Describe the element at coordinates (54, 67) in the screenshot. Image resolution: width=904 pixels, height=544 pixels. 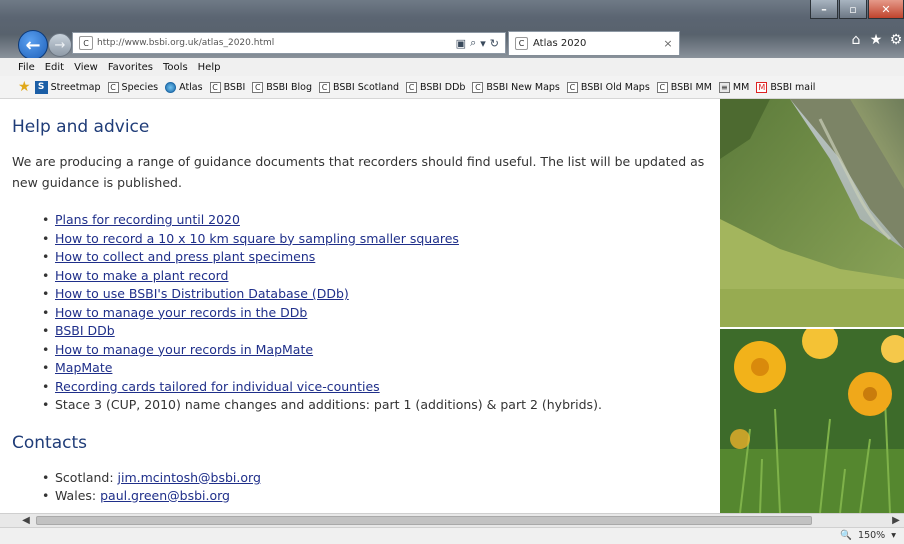
I see `menu-edit: Edit` at that location.